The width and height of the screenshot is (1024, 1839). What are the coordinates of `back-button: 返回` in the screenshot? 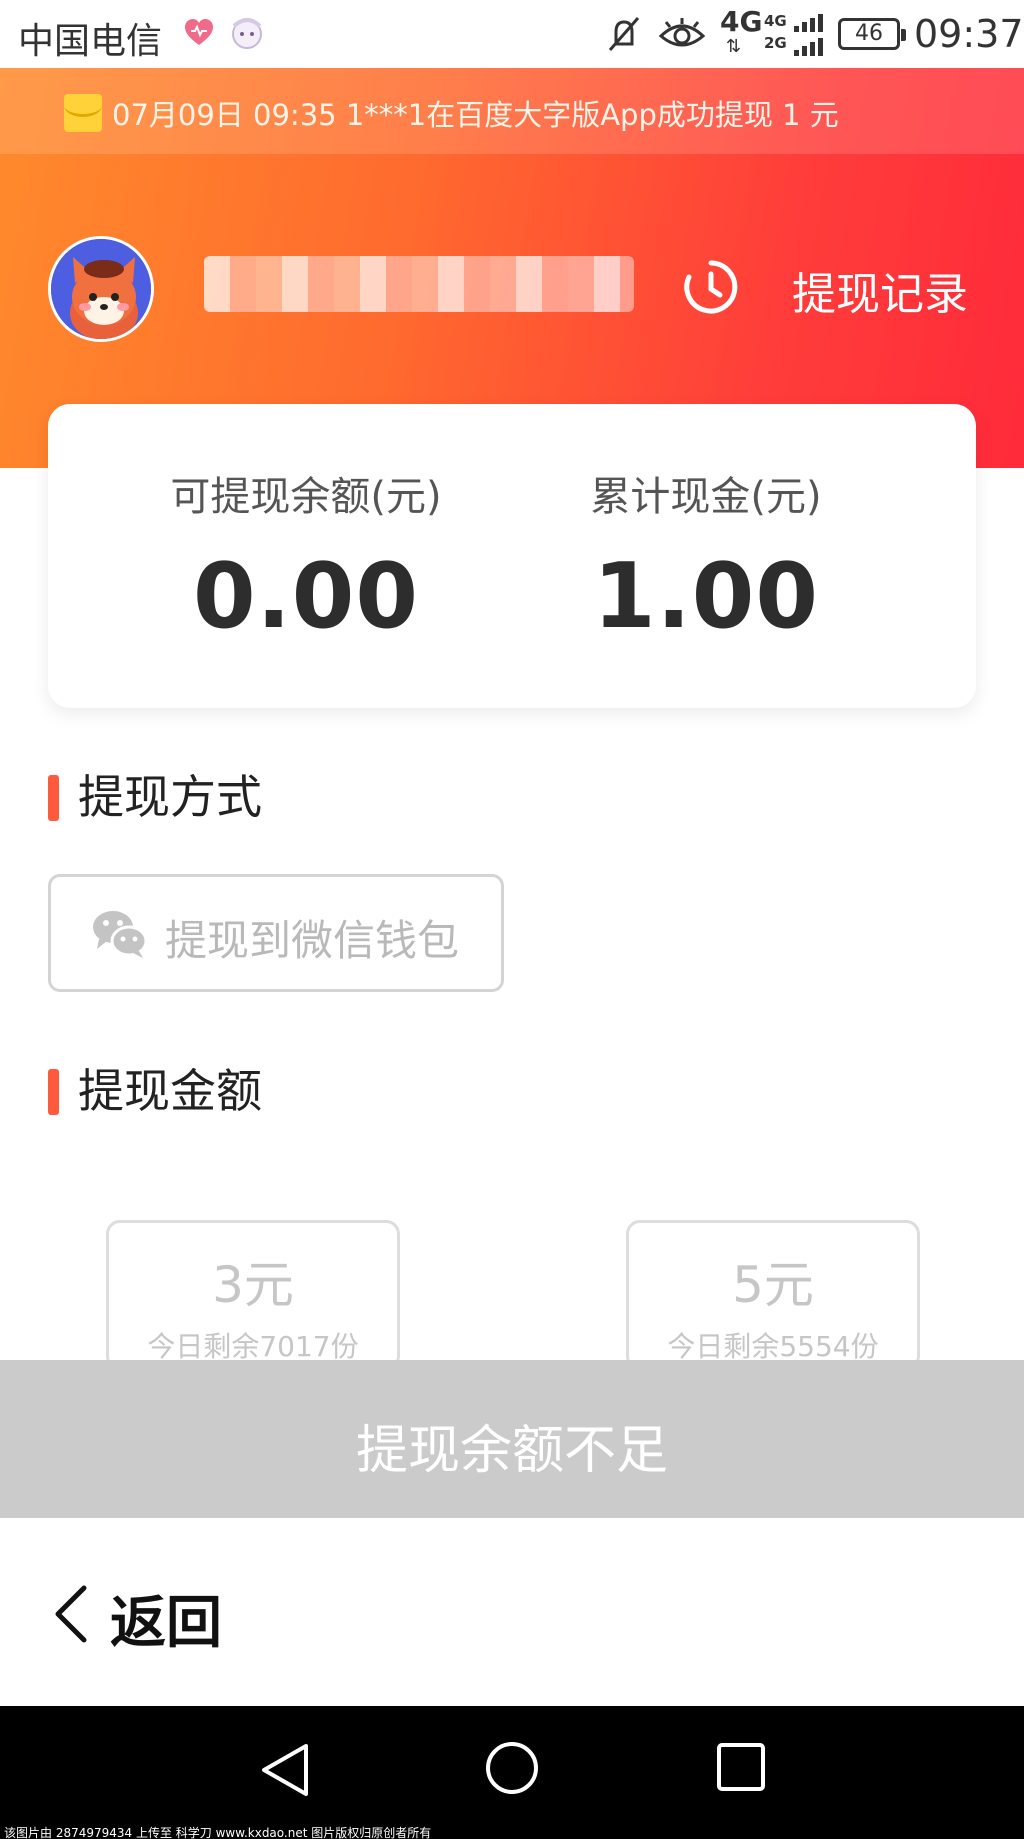 It's located at (152, 1617).